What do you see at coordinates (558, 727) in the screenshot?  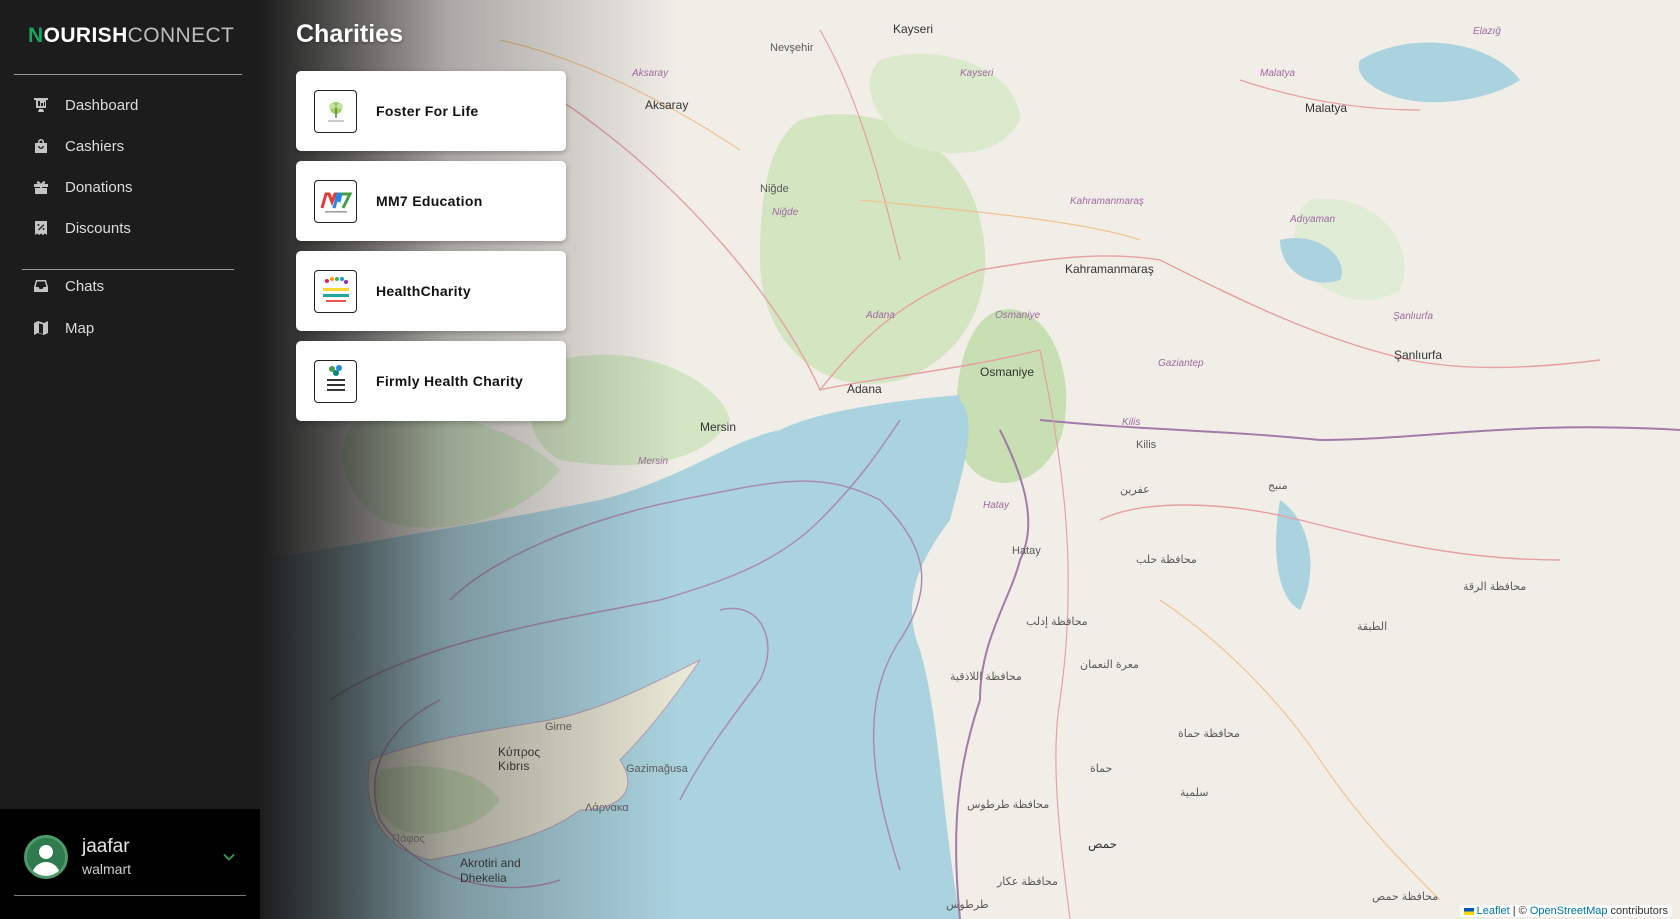 I see `map-label-city: Girne` at bounding box center [558, 727].